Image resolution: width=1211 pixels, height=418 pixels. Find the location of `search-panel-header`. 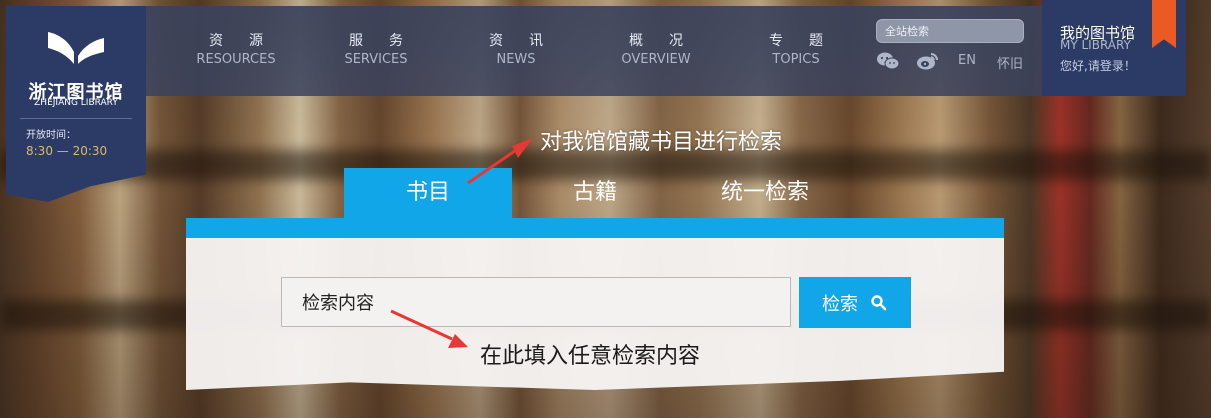

search-panel-header is located at coordinates (595, 228).